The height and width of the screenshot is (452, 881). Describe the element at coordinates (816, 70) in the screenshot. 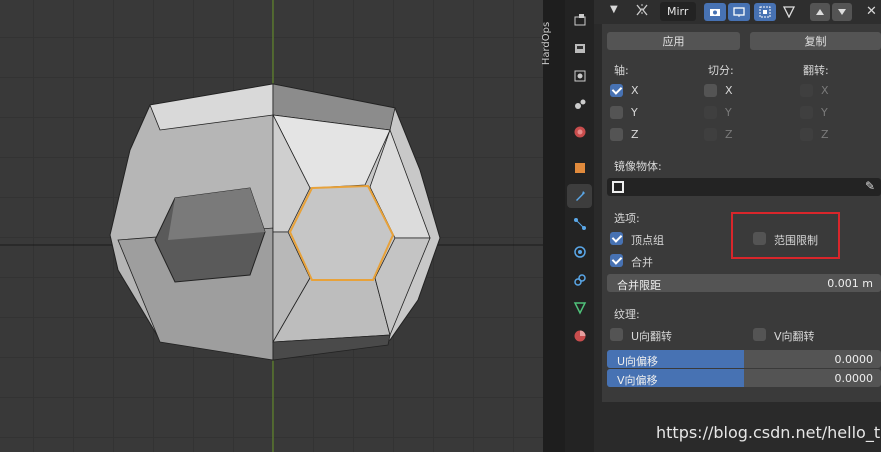

I see `flip-label: 翻转:` at that location.